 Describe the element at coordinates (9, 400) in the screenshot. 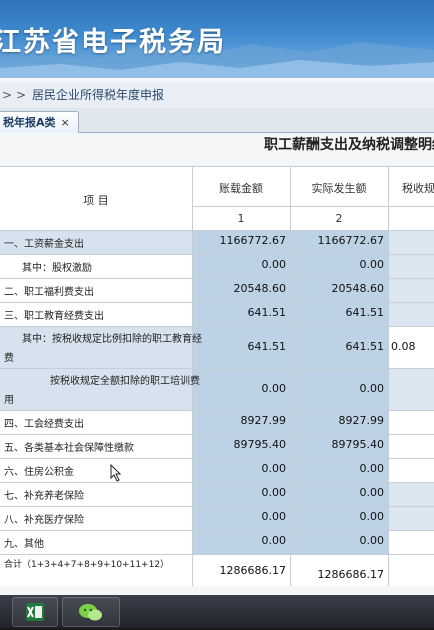

I see `row-label-continued: 用` at that location.